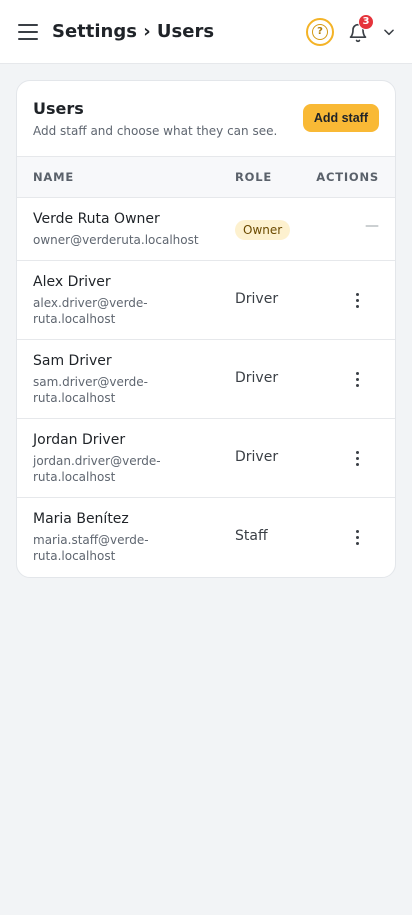 The width and height of the screenshot is (412, 915). I want to click on user-name: Alex Driver, so click(72, 282).